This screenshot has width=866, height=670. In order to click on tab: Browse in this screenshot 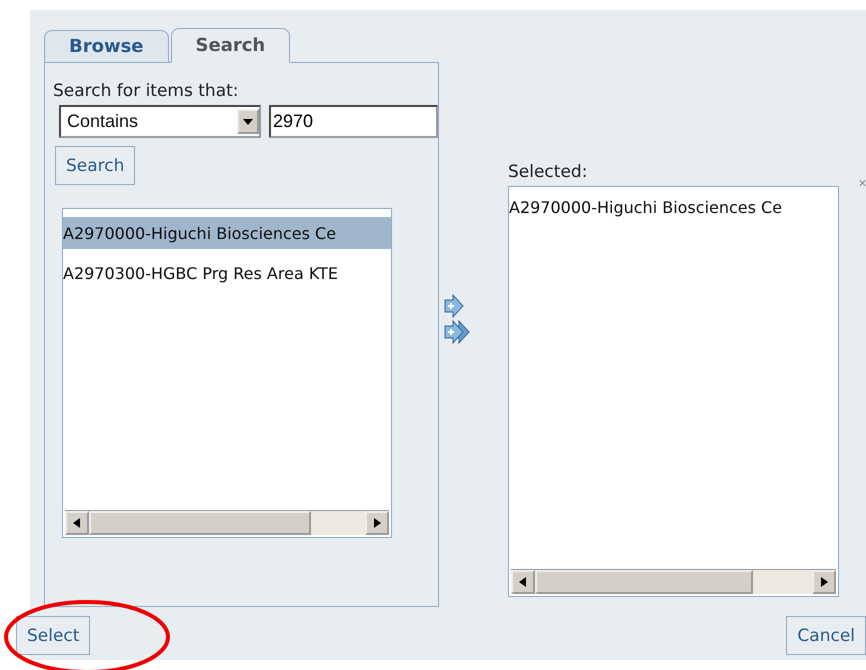, I will do `click(106, 46)`.